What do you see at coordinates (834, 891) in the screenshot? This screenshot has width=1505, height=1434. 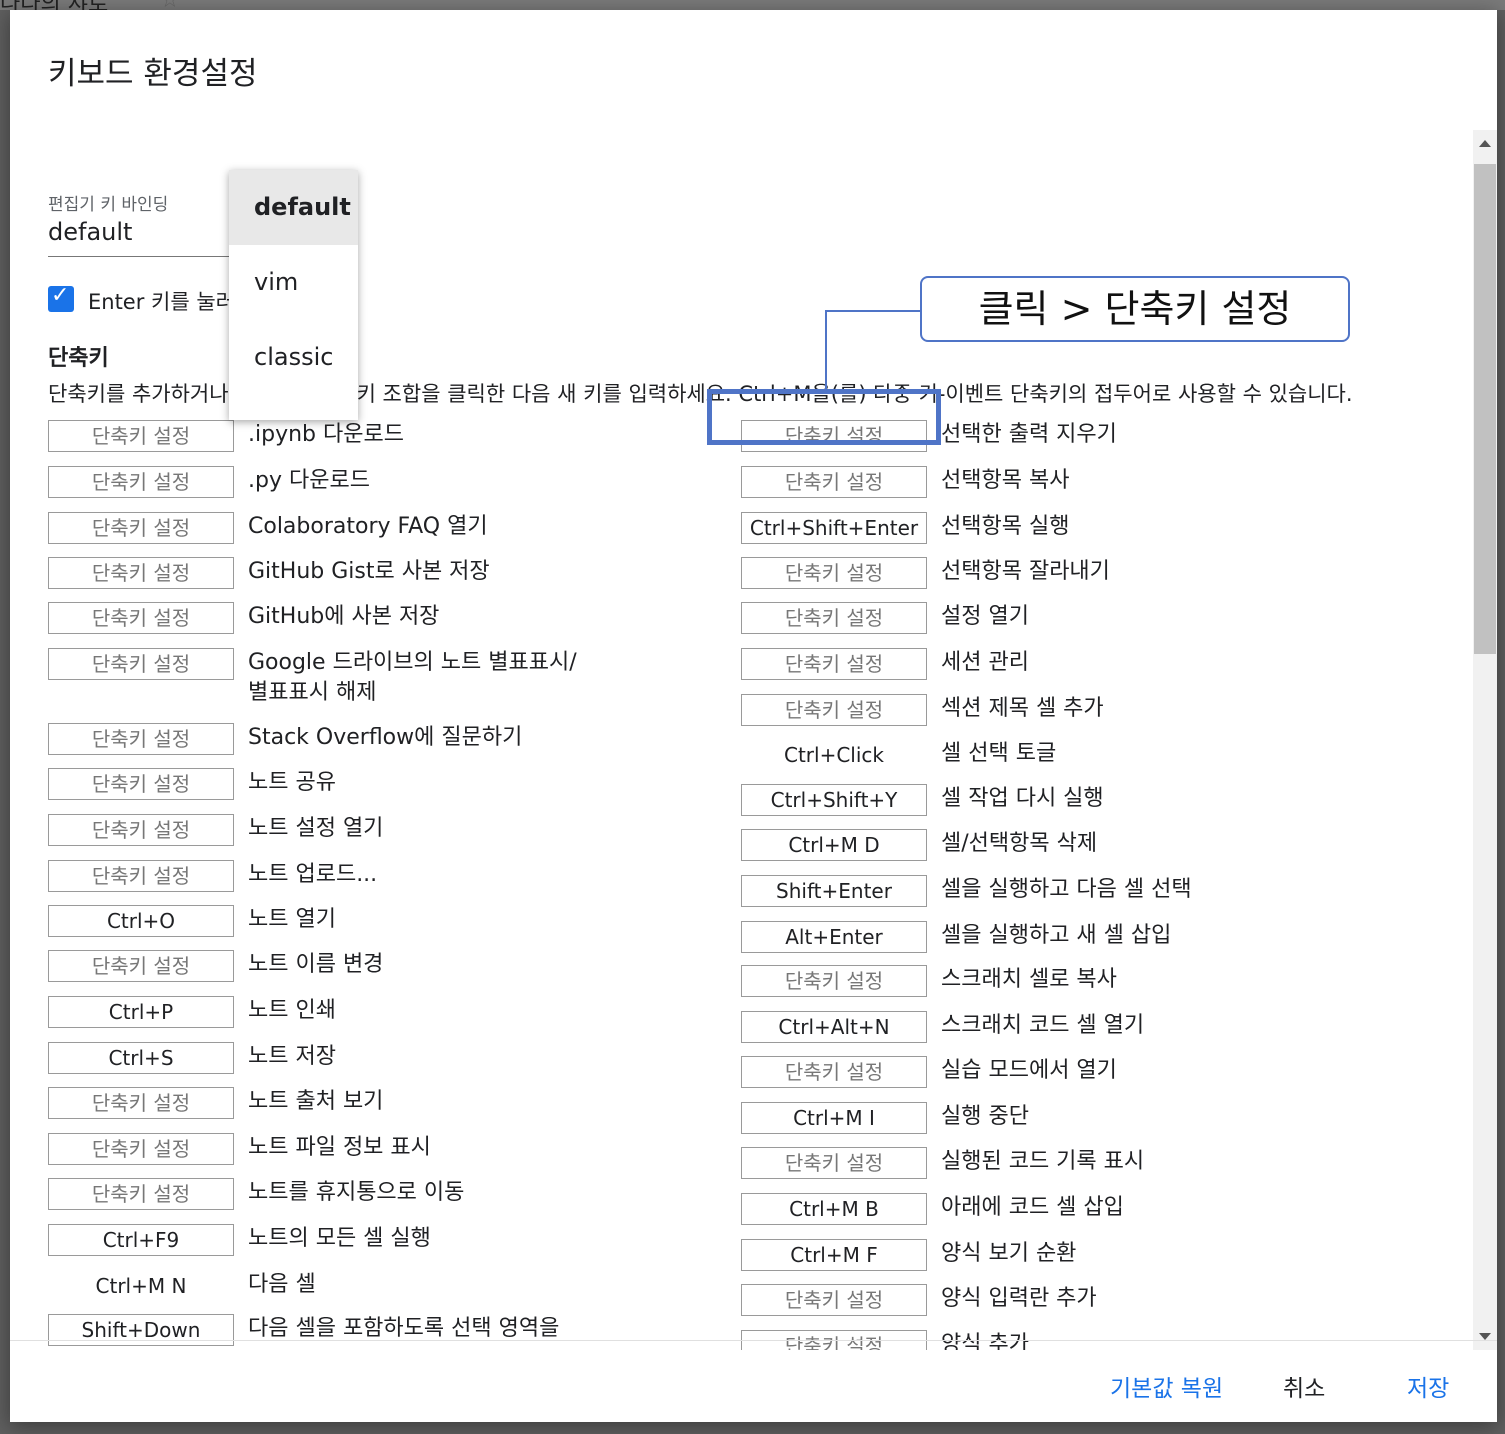 I see `shortcut-key-button: Shift+Enter` at bounding box center [834, 891].